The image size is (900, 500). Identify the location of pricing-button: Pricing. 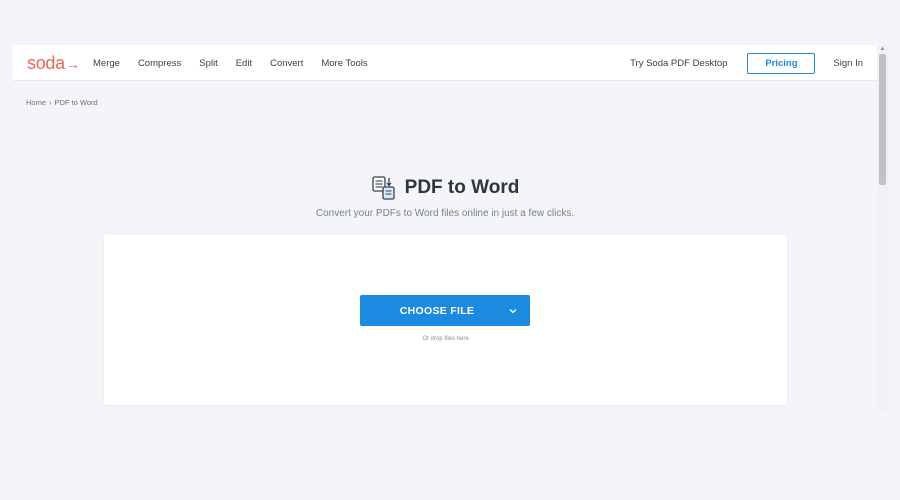
(781, 63).